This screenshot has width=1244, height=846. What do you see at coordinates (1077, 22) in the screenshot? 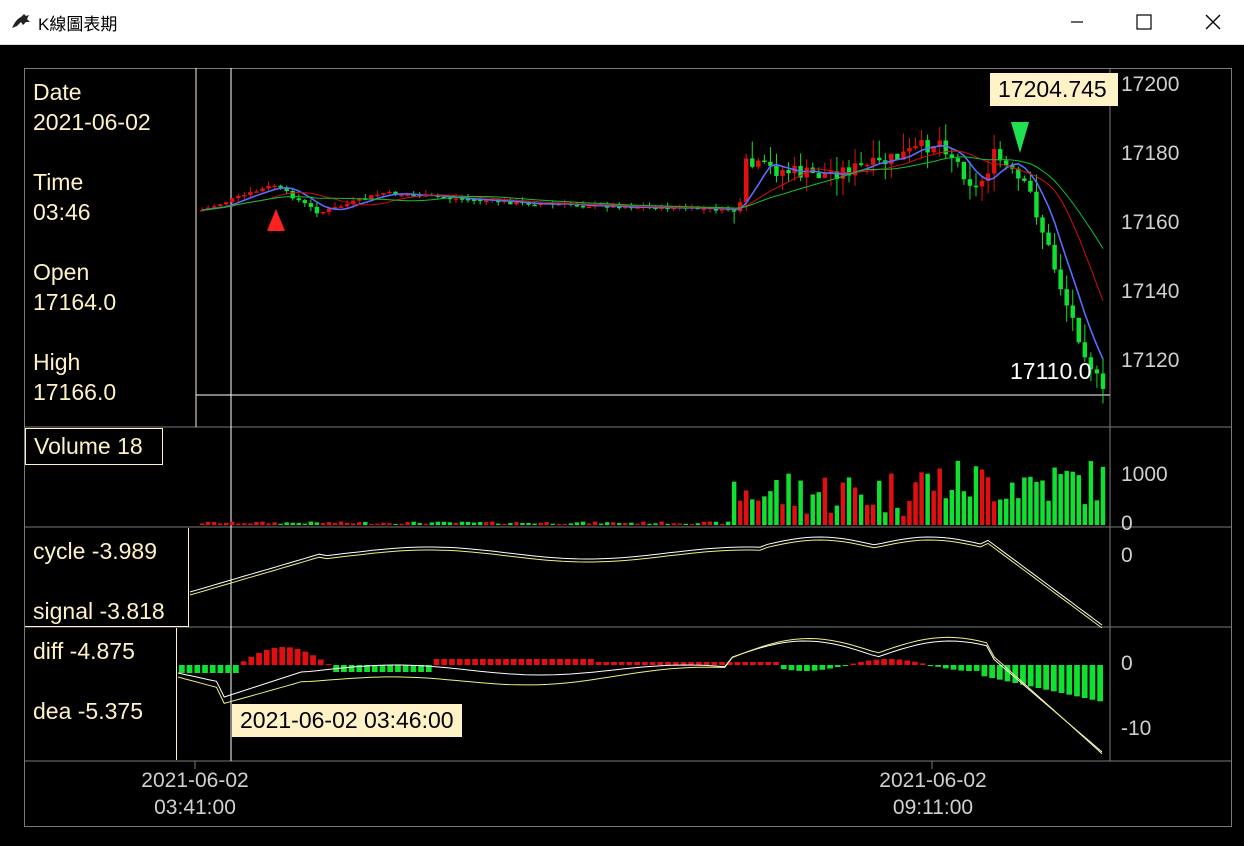
I see `minimize-button` at bounding box center [1077, 22].